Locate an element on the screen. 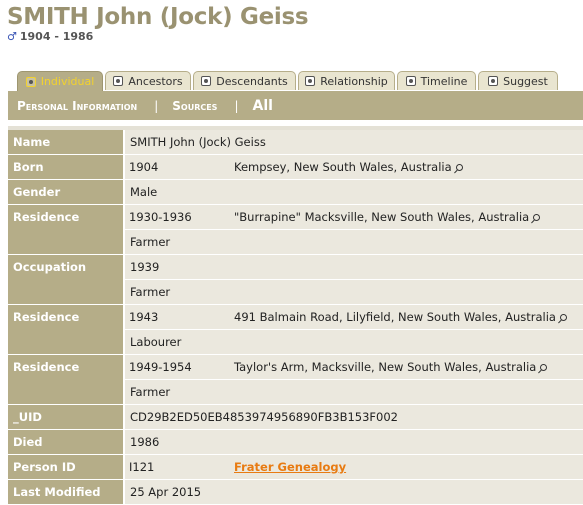 The width and height of the screenshot is (583, 505). fact-label: Gender is located at coordinates (66, 192).